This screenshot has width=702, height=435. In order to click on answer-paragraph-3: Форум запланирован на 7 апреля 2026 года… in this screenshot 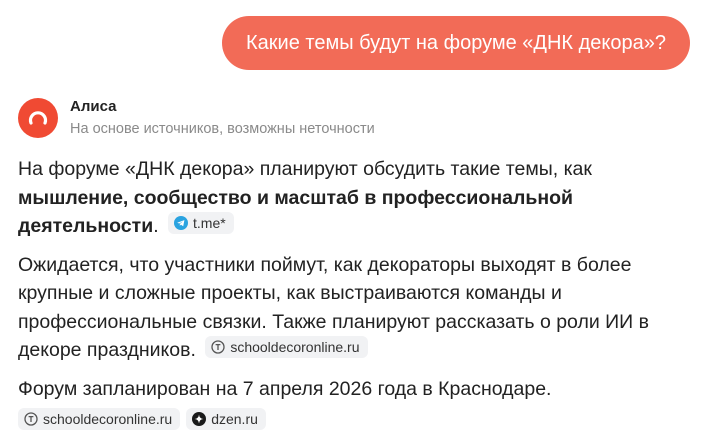, I will do `click(285, 388)`.